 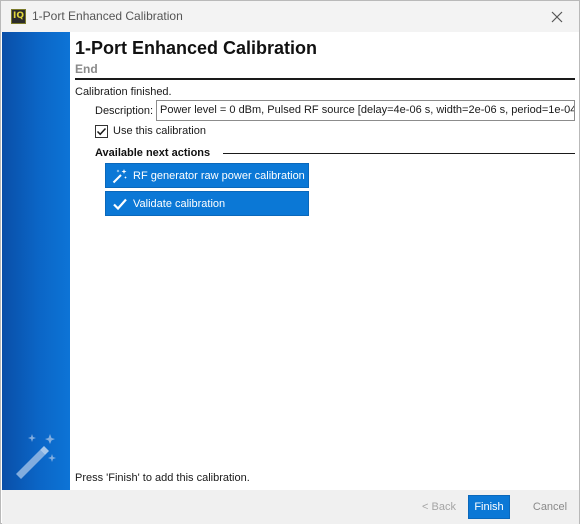 I want to click on rf-generator-raw-power-calibration-button: RF generator raw power calibration, so click(x=207, y=175).